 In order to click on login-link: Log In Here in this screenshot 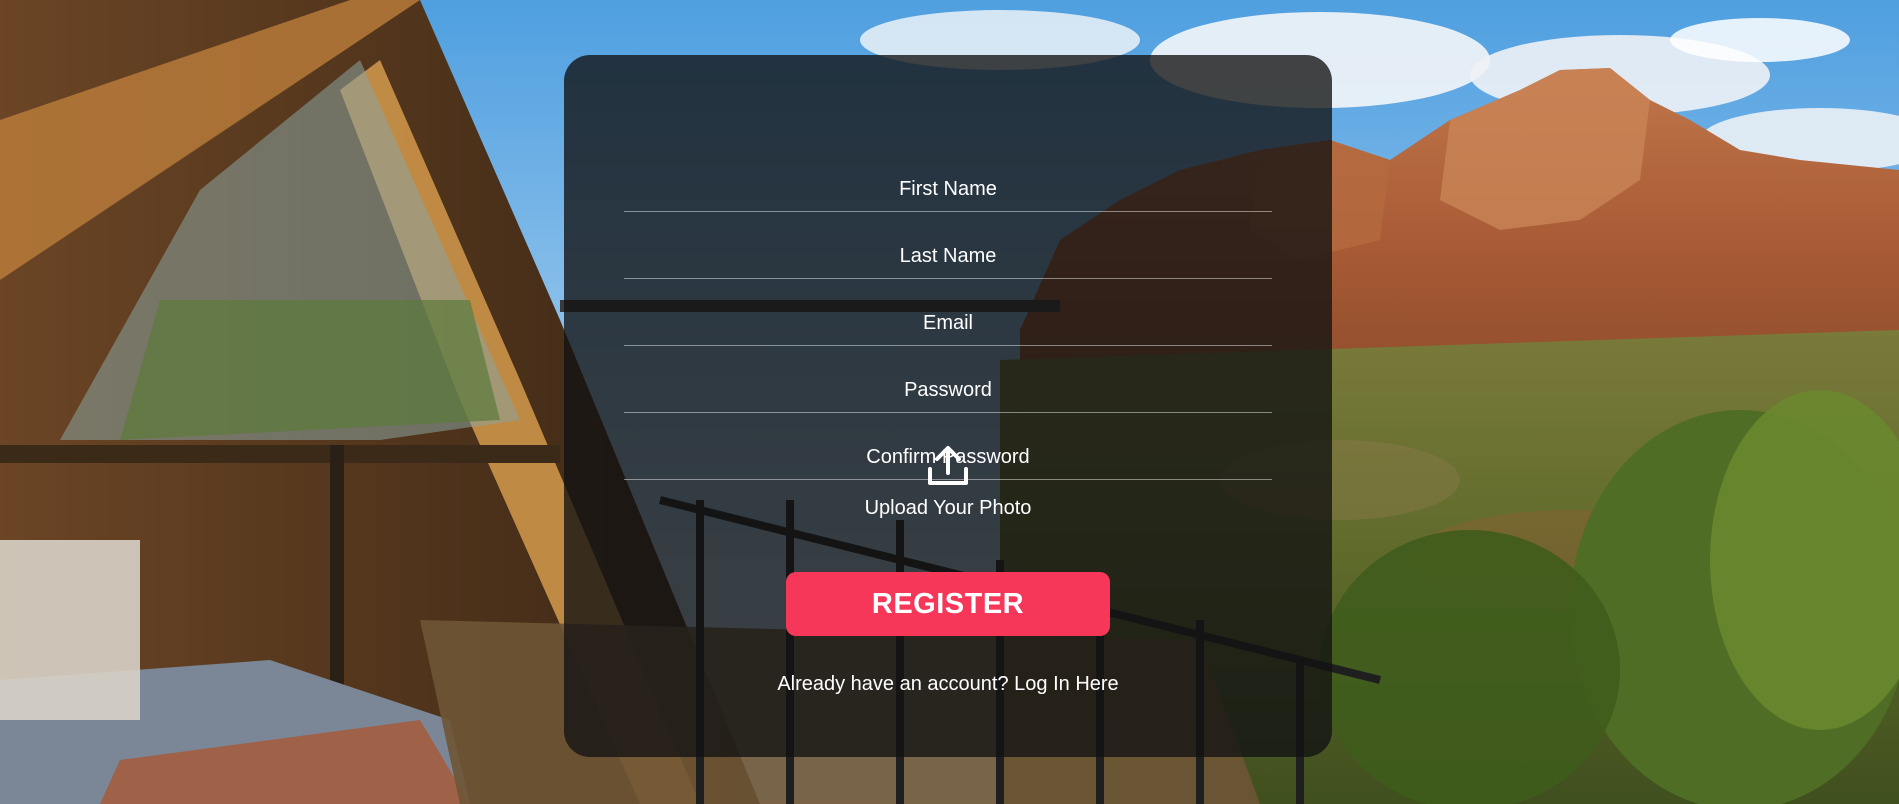, I will do `click(1066, 684)`.